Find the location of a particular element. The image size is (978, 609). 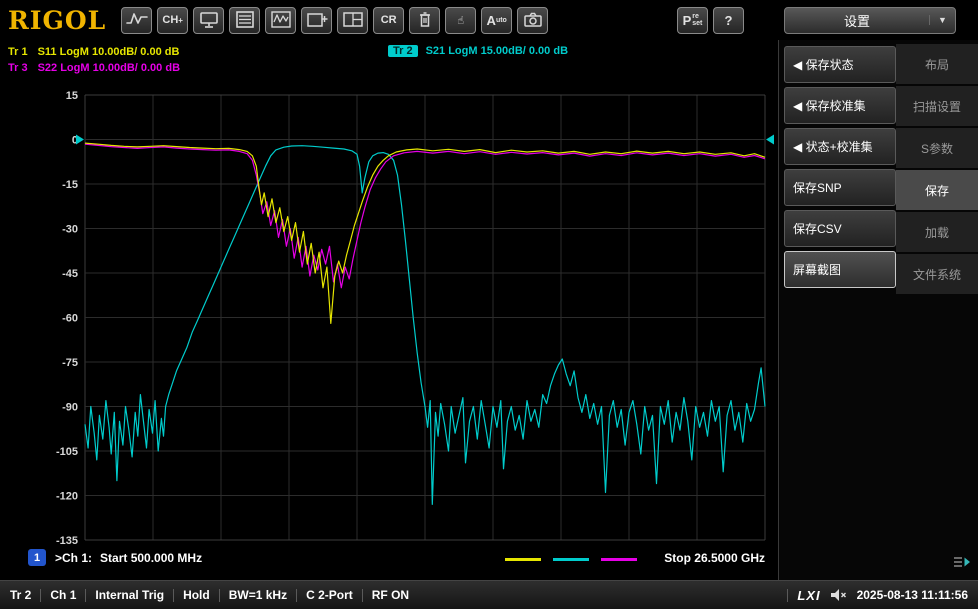

trace-legend is located at coordinates (571, 559).